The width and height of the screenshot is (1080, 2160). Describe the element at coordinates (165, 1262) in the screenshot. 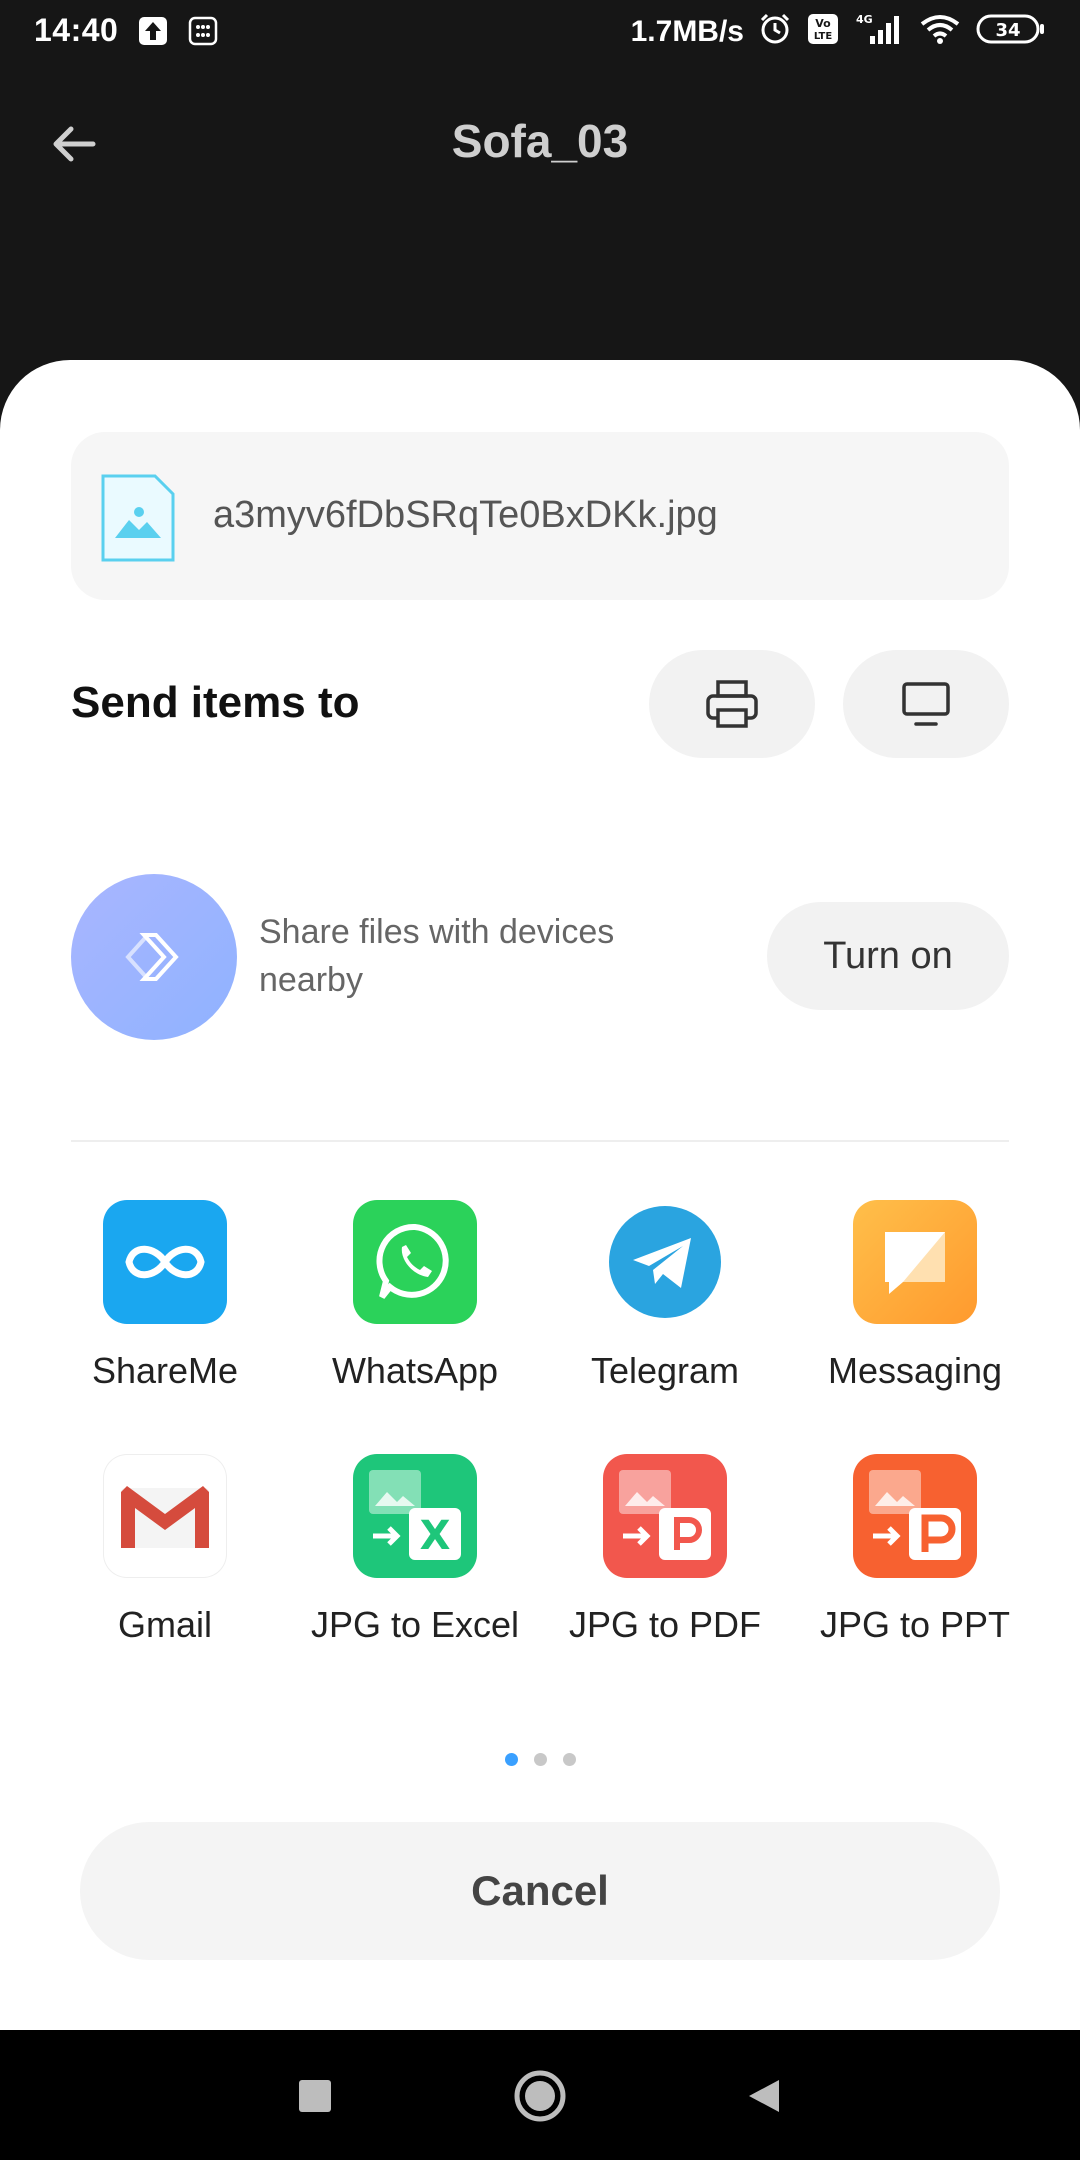

I see `shareme-icon` at that location.